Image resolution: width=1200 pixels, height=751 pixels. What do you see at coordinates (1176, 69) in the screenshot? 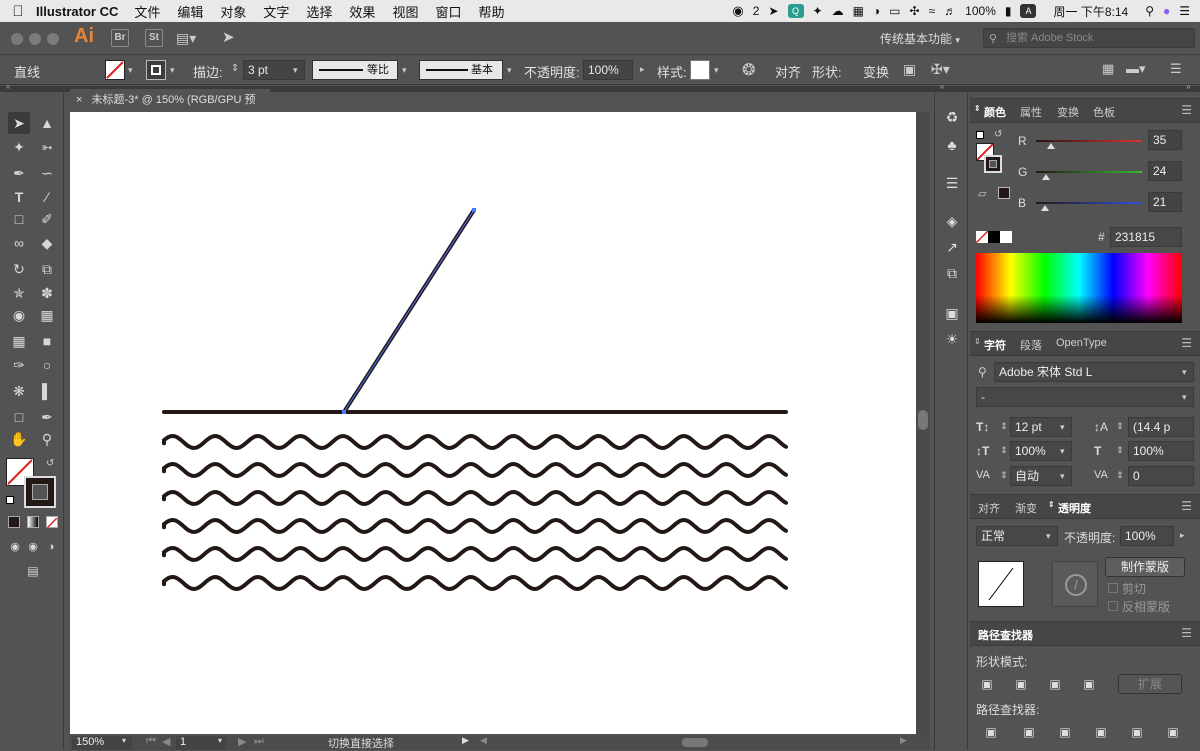
I see `control-menu-icon: ☰` at bounding box center [1176, 69].